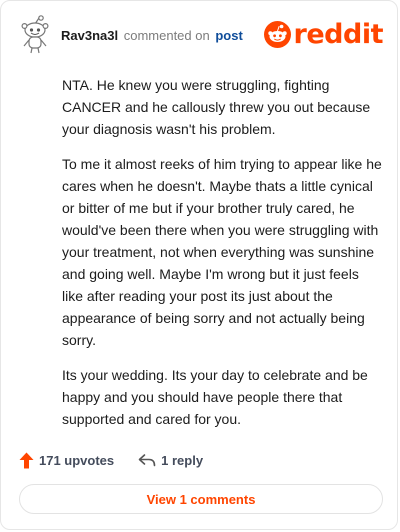 This screenshot has height=532, width=400. What do you see at coordinates (182, 460) in the screenshot?
I see `reply-count: 1 reply` at bounding box center [182, 460].